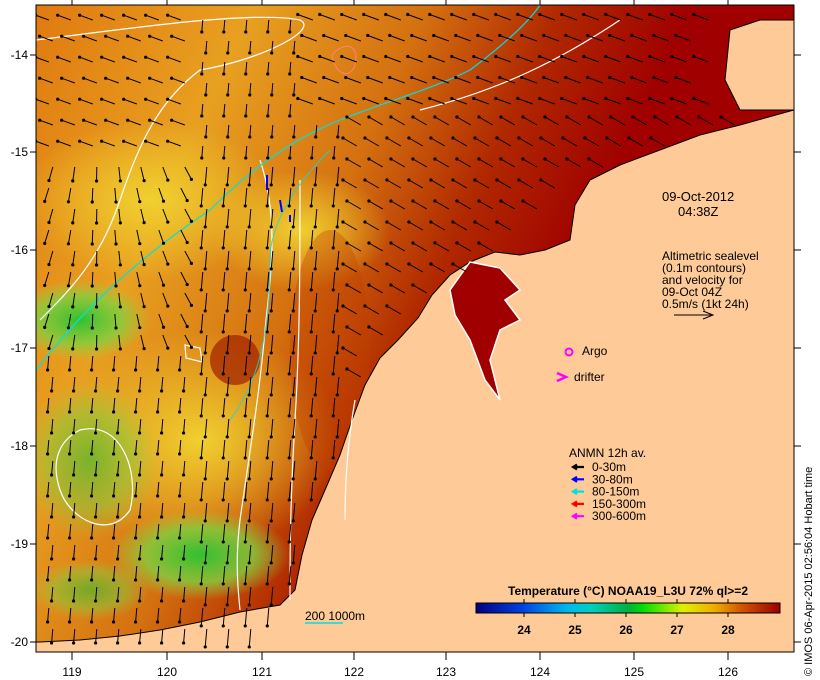 This screenshot has height=680, width=820. What do you see at coordinates (626, 630) in the screenshot?
I see `colorbar-tick-label: 26` at bounding box center [626, 630].